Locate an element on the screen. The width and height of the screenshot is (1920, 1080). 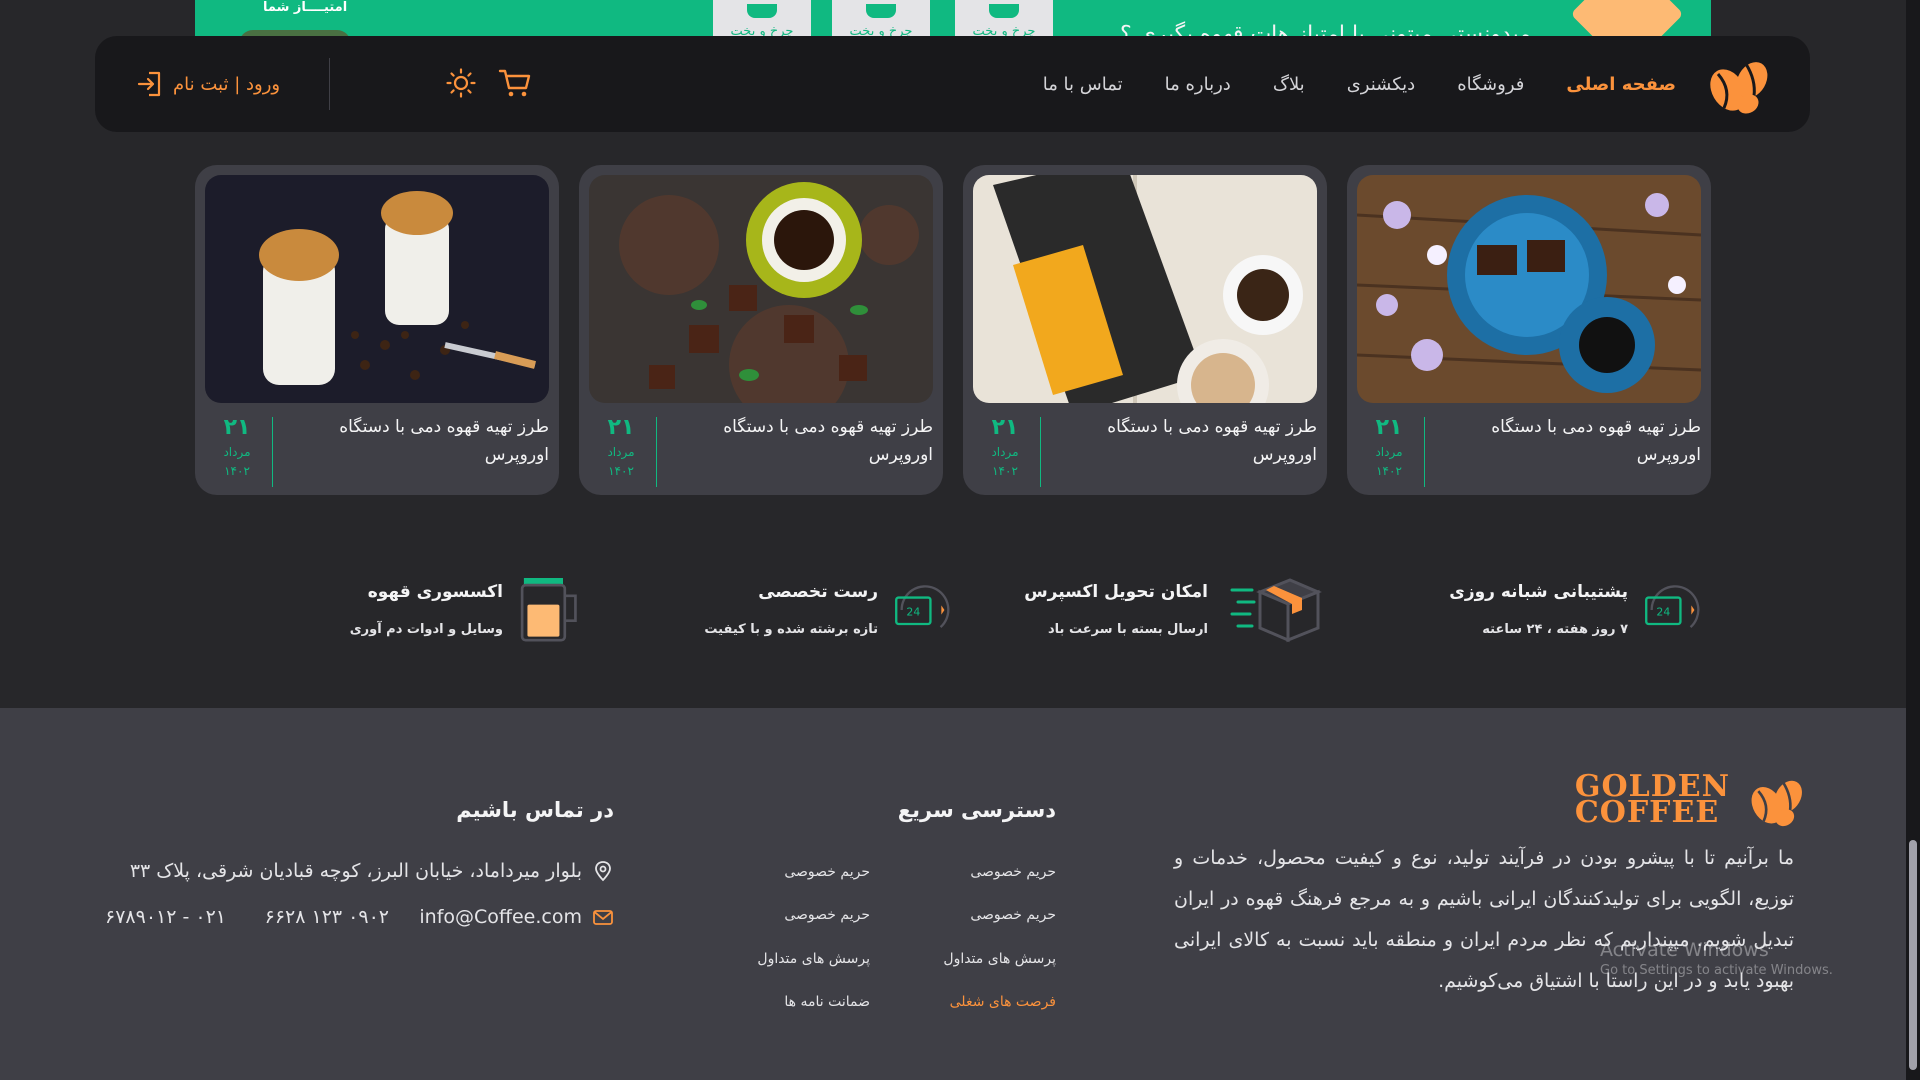
location-pin-icon is located at coordinates (603, 871).